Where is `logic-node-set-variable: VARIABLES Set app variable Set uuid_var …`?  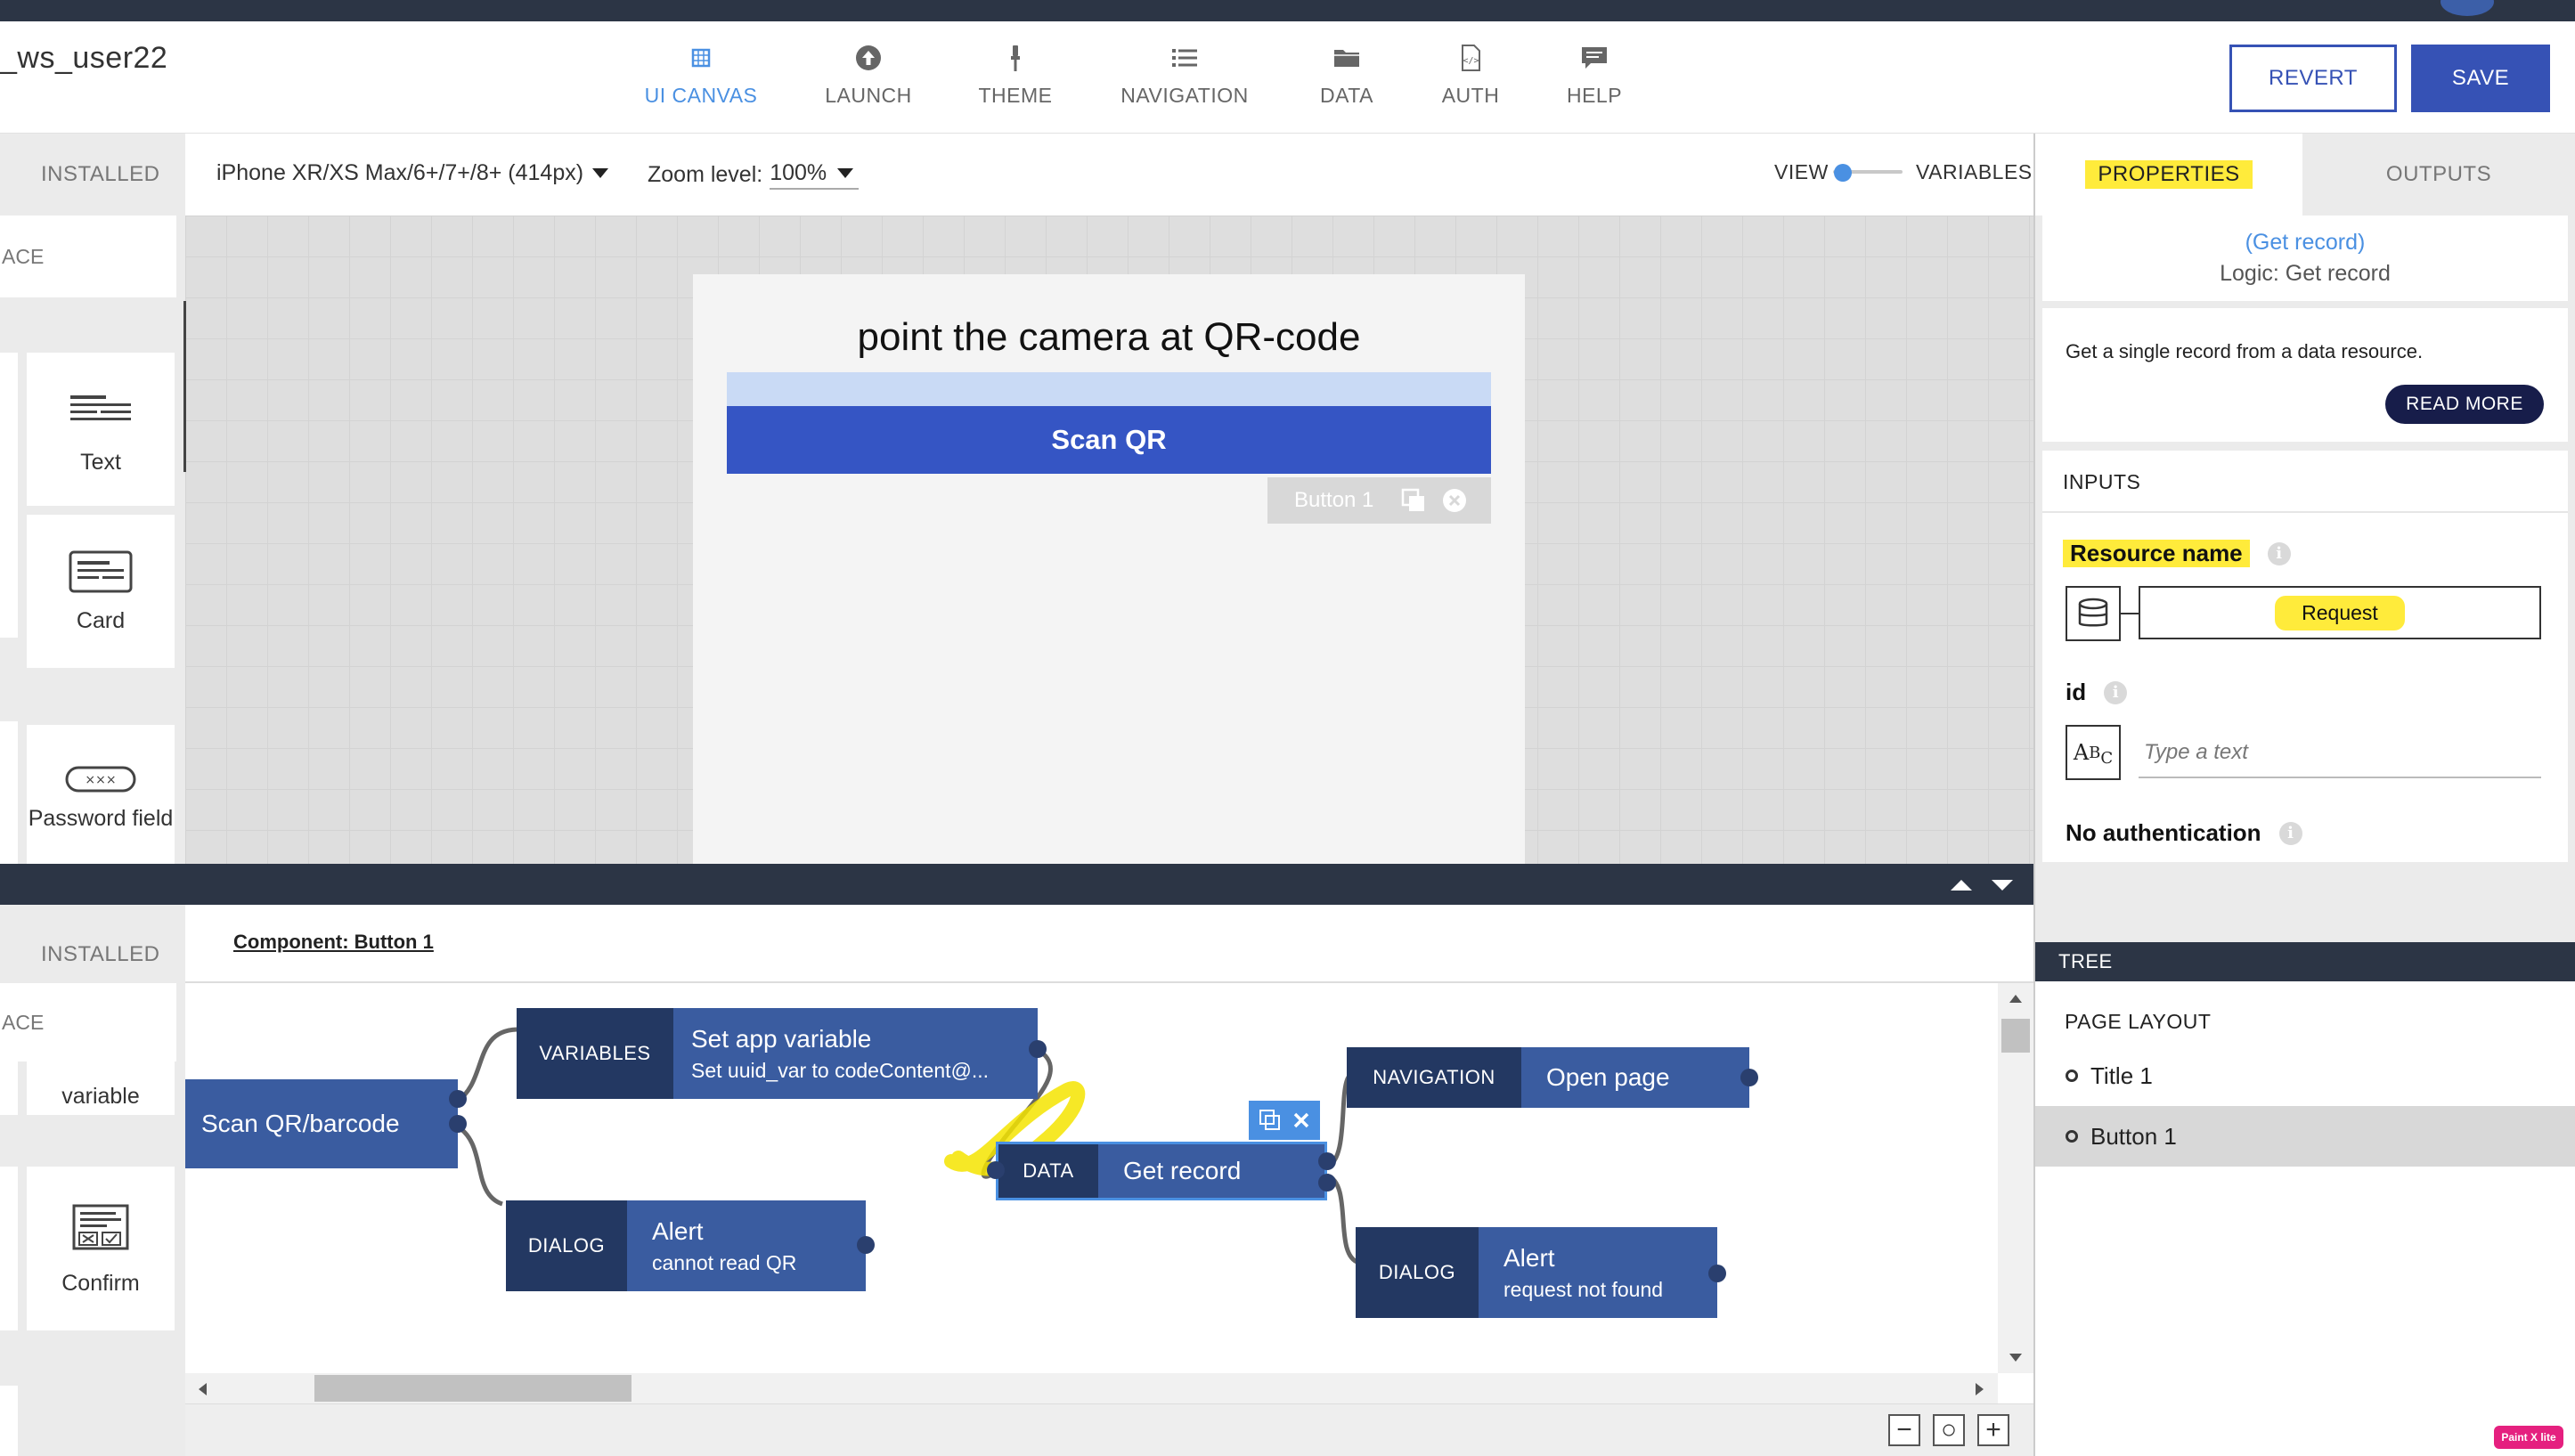 logic-node-set-variable: VARIABLES Set app variable Set uuid_var … is located at coordinates (777, 1053).